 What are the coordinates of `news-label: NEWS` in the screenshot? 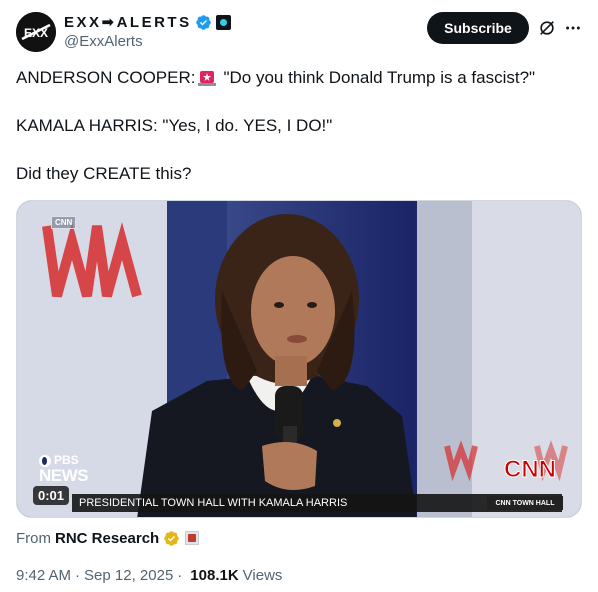 It's located at (64, 475).